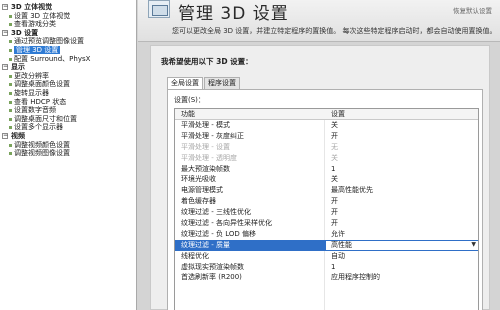  Describe the element at coordinates (207, 61) in the screenshot. I see `settings-heading: 我希望使用以下 3D 设置：` at that location.